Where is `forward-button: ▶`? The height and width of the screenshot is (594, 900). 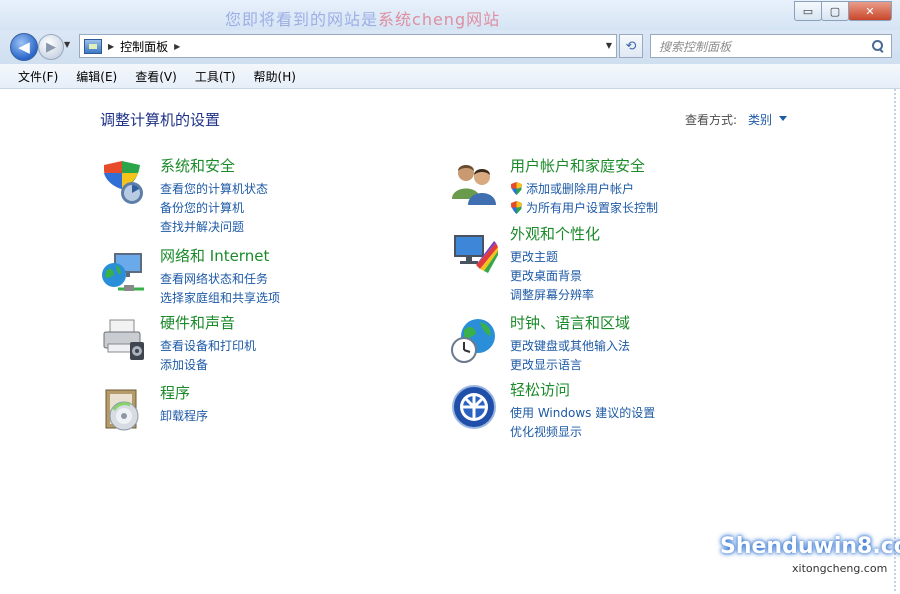
forward-button: ▶ is located at coordinates (51, 47).